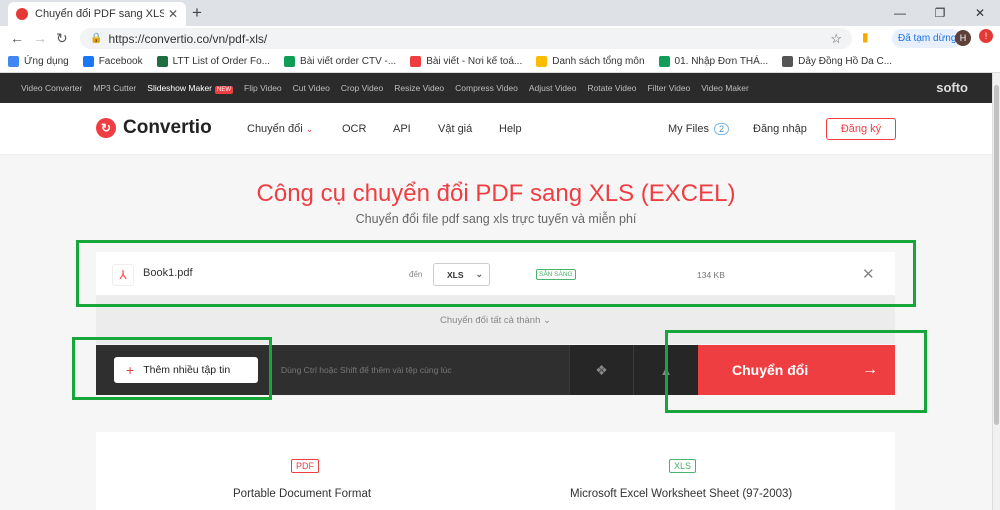  I want to click on tool-link: Cut Video, so click(311, 88).